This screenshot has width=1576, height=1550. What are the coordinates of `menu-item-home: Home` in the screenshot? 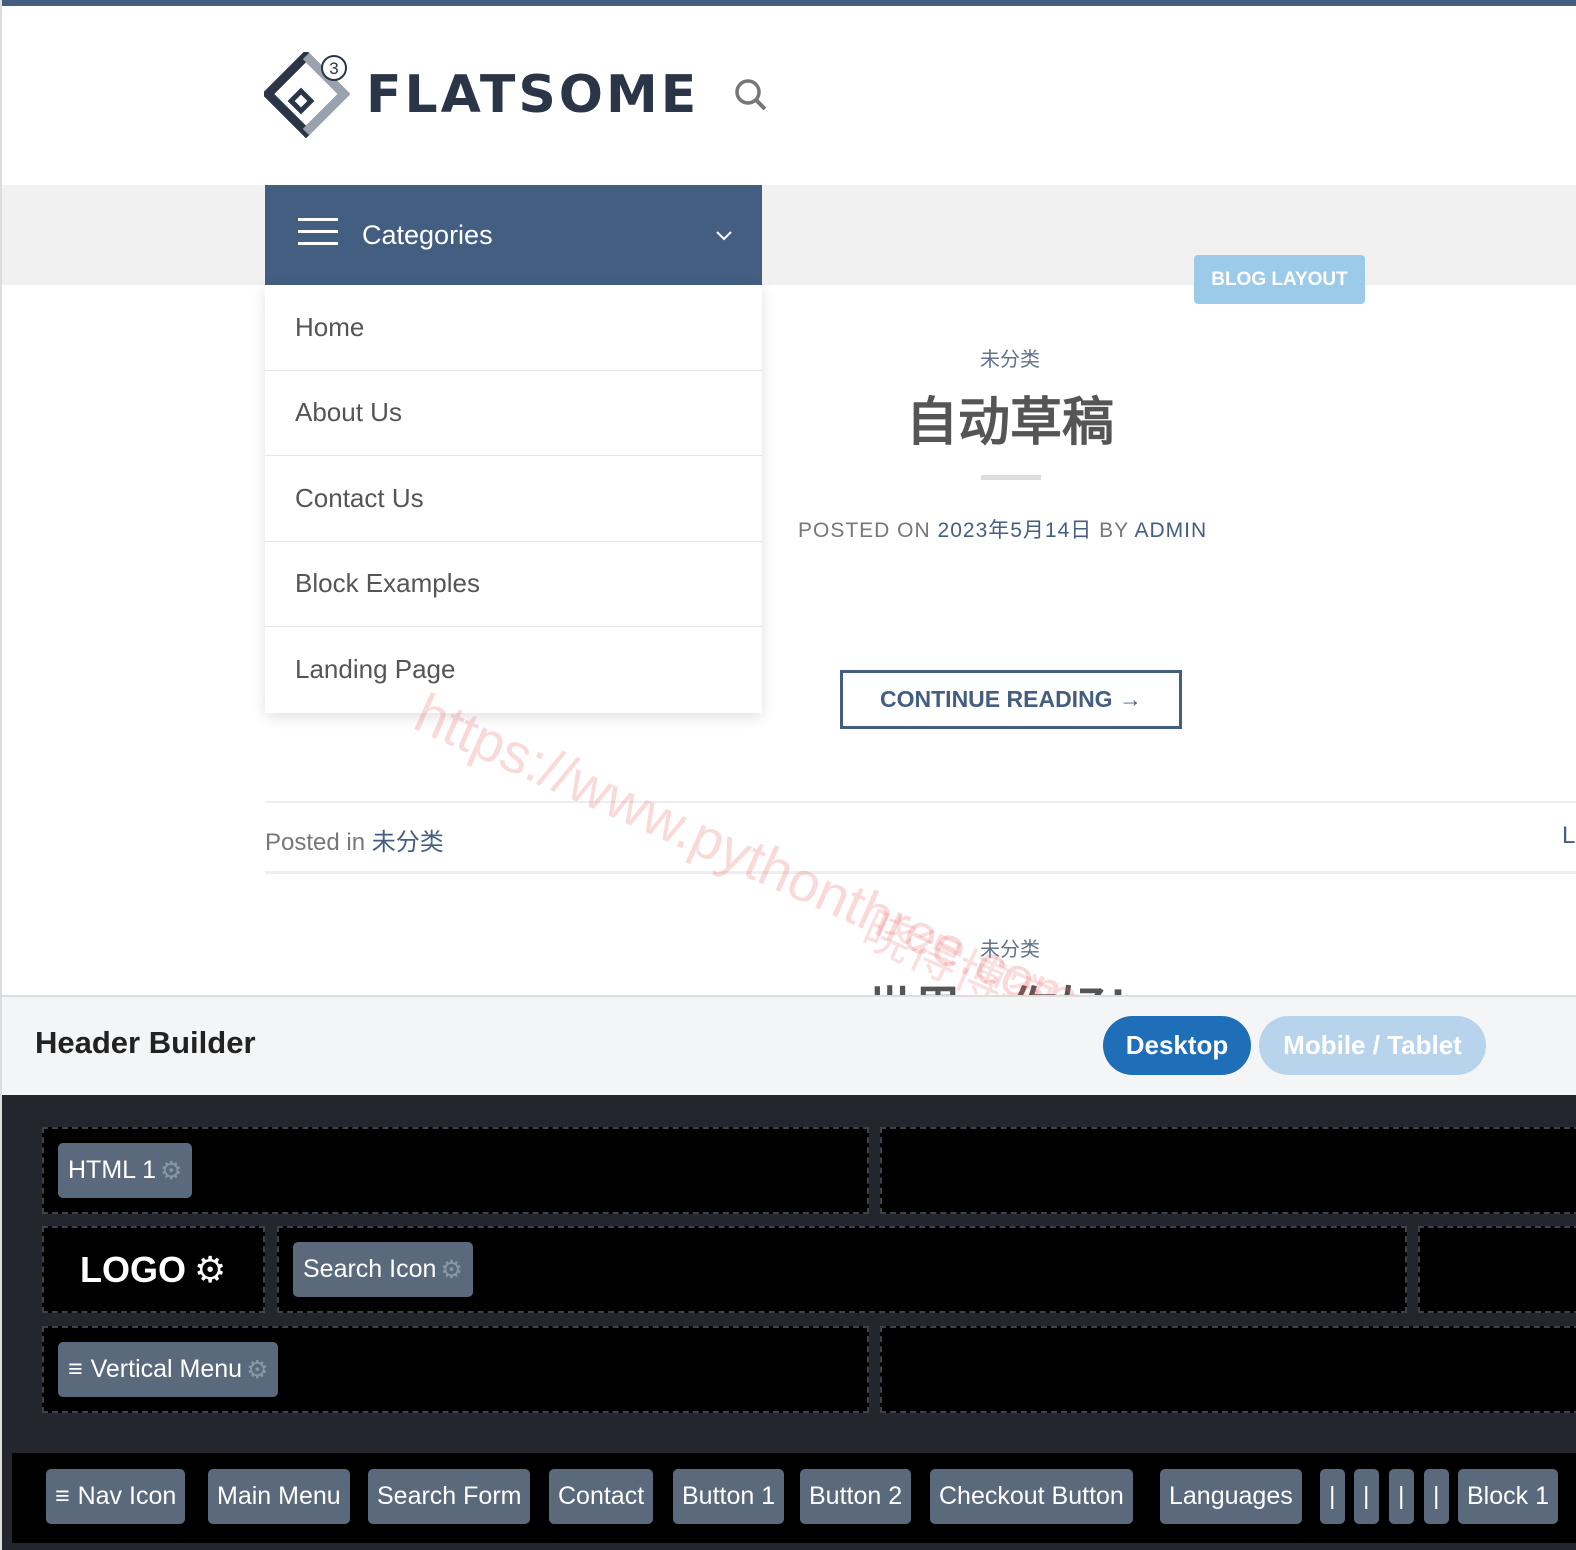 It's located at (513, 328).